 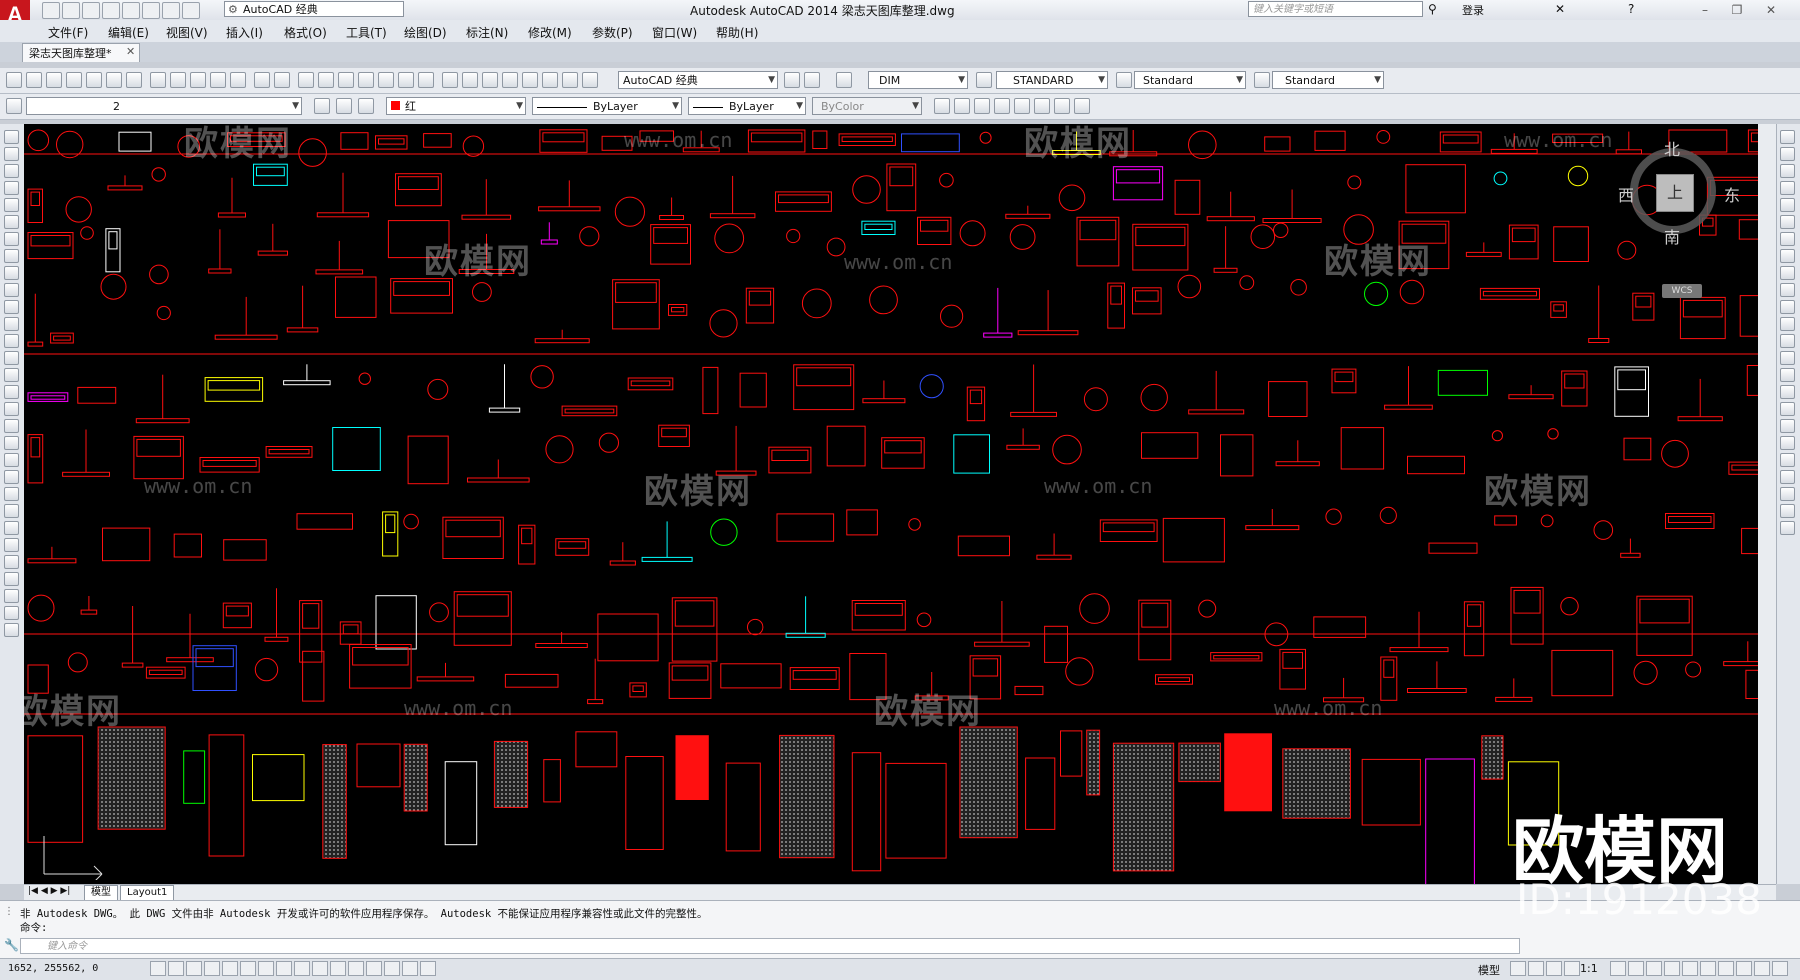 What do you see at coordinates (1536, 968) in the screenshot?
I see `status-tool-2-icon` at bounding box center [1536, 968].